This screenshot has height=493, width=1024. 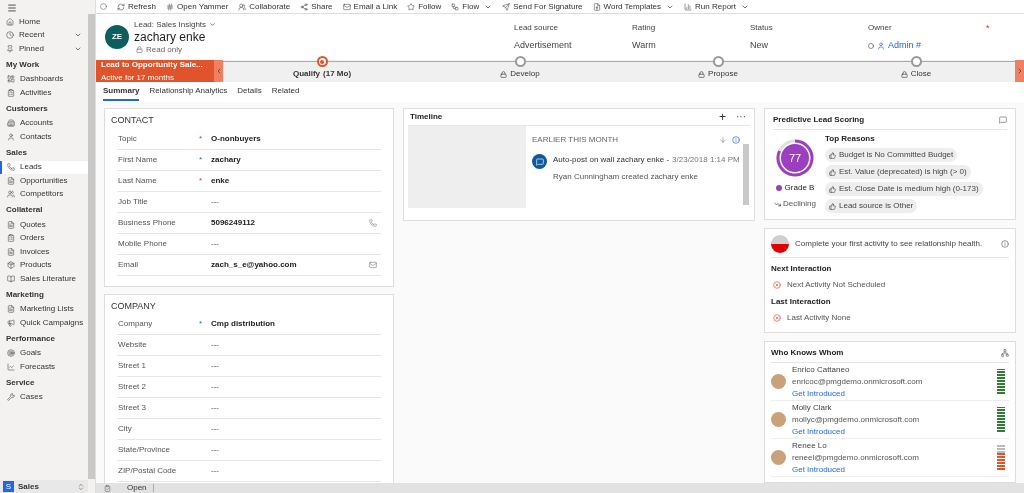 I want to click on person-name: Enrico Cattaneo, so click(x=821, y=369).